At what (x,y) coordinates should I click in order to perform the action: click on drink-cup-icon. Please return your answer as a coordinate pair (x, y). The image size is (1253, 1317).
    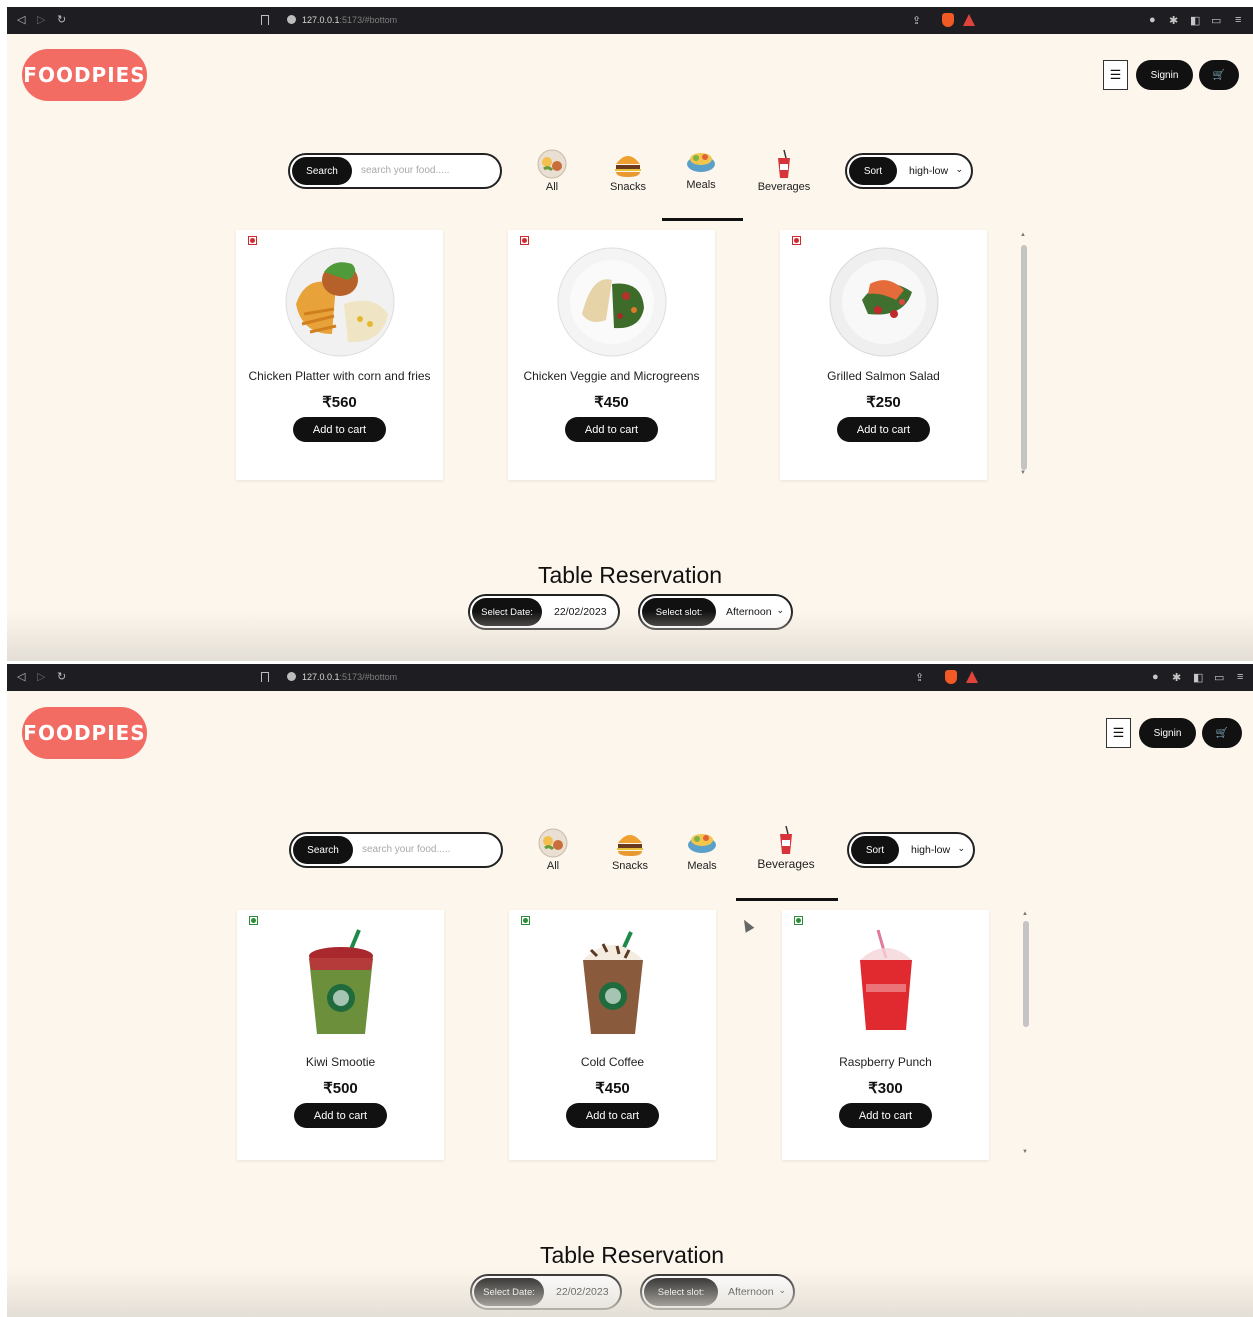
    Looking at the image, I should click on (786, 840).